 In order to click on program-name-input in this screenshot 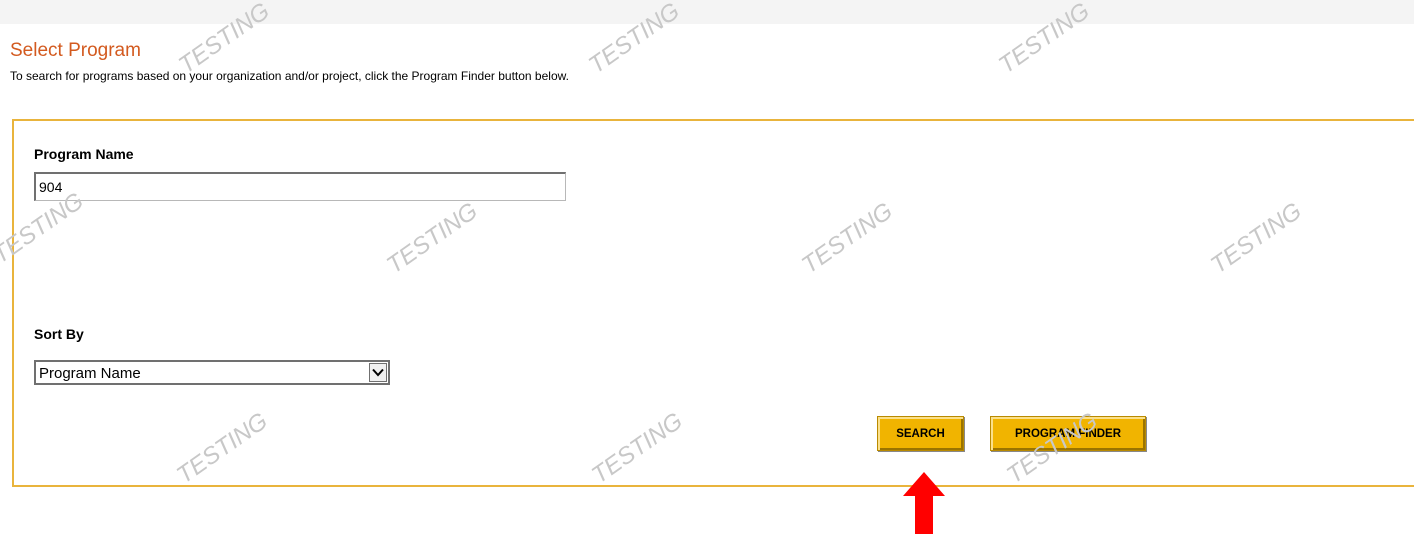, I will do `click(300, 186)`.